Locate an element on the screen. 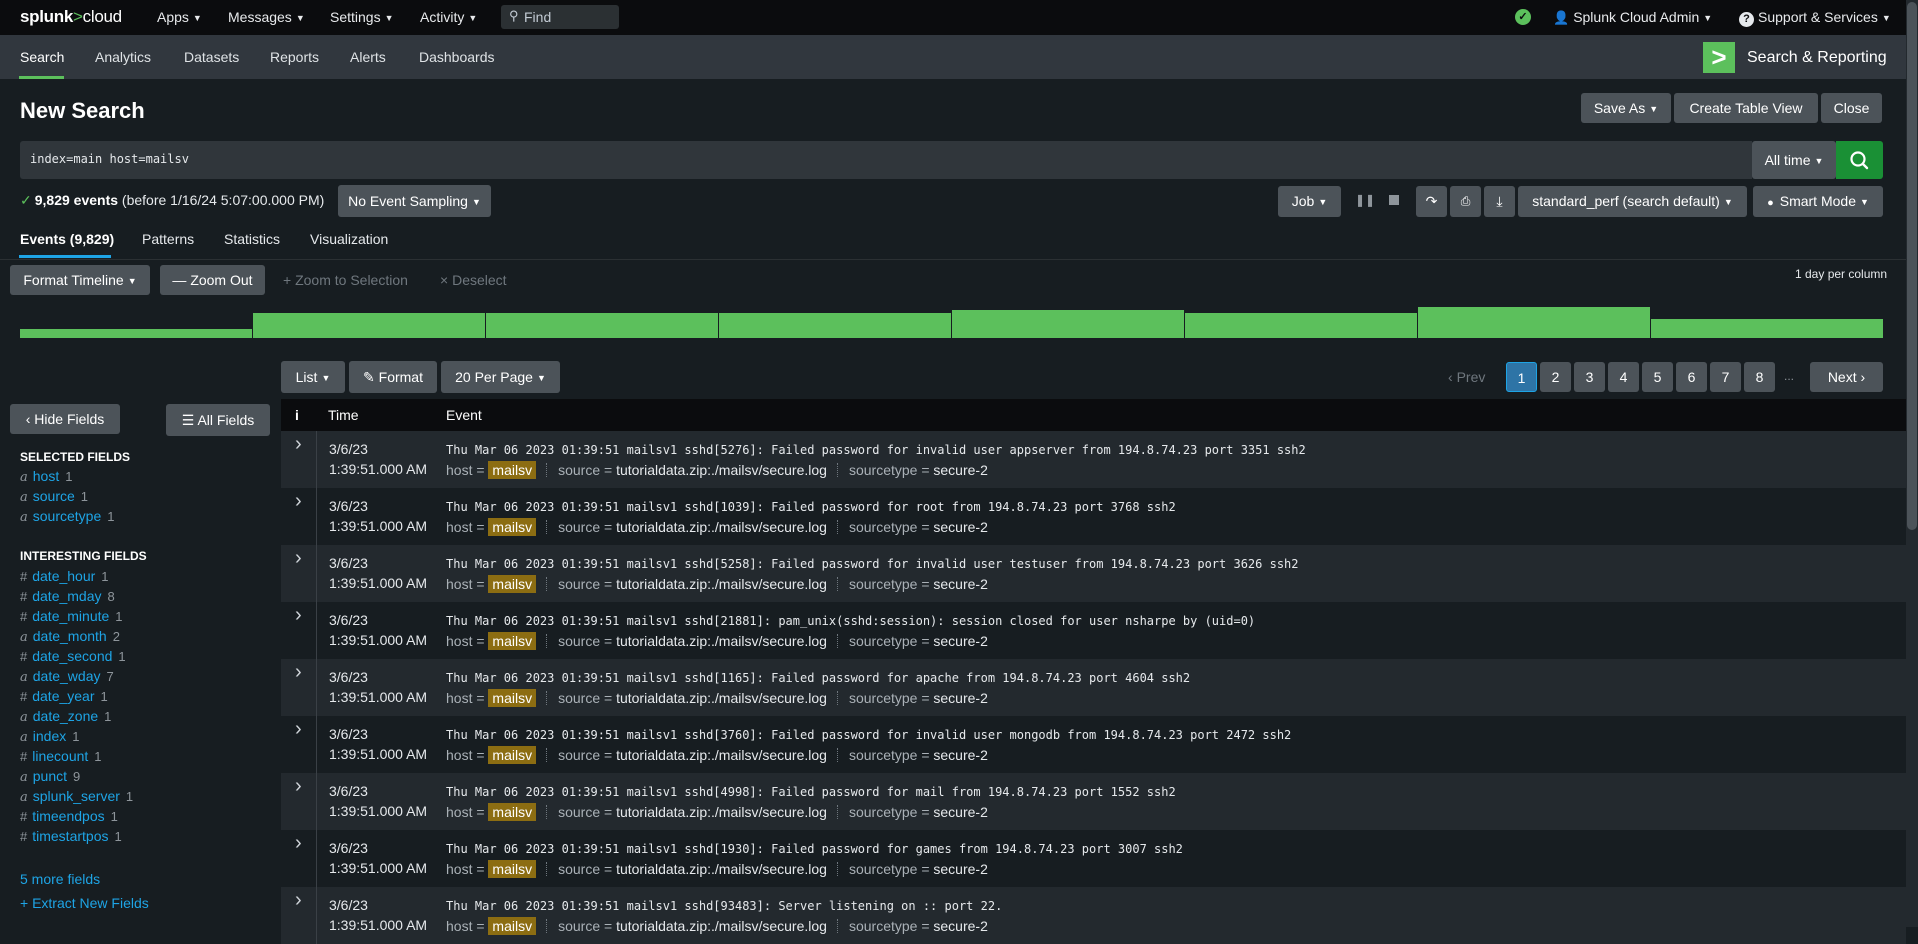 The image size is (1918, 944). splunk-cloud-logo: splunk>cloud is located at coordinates (71, 17).